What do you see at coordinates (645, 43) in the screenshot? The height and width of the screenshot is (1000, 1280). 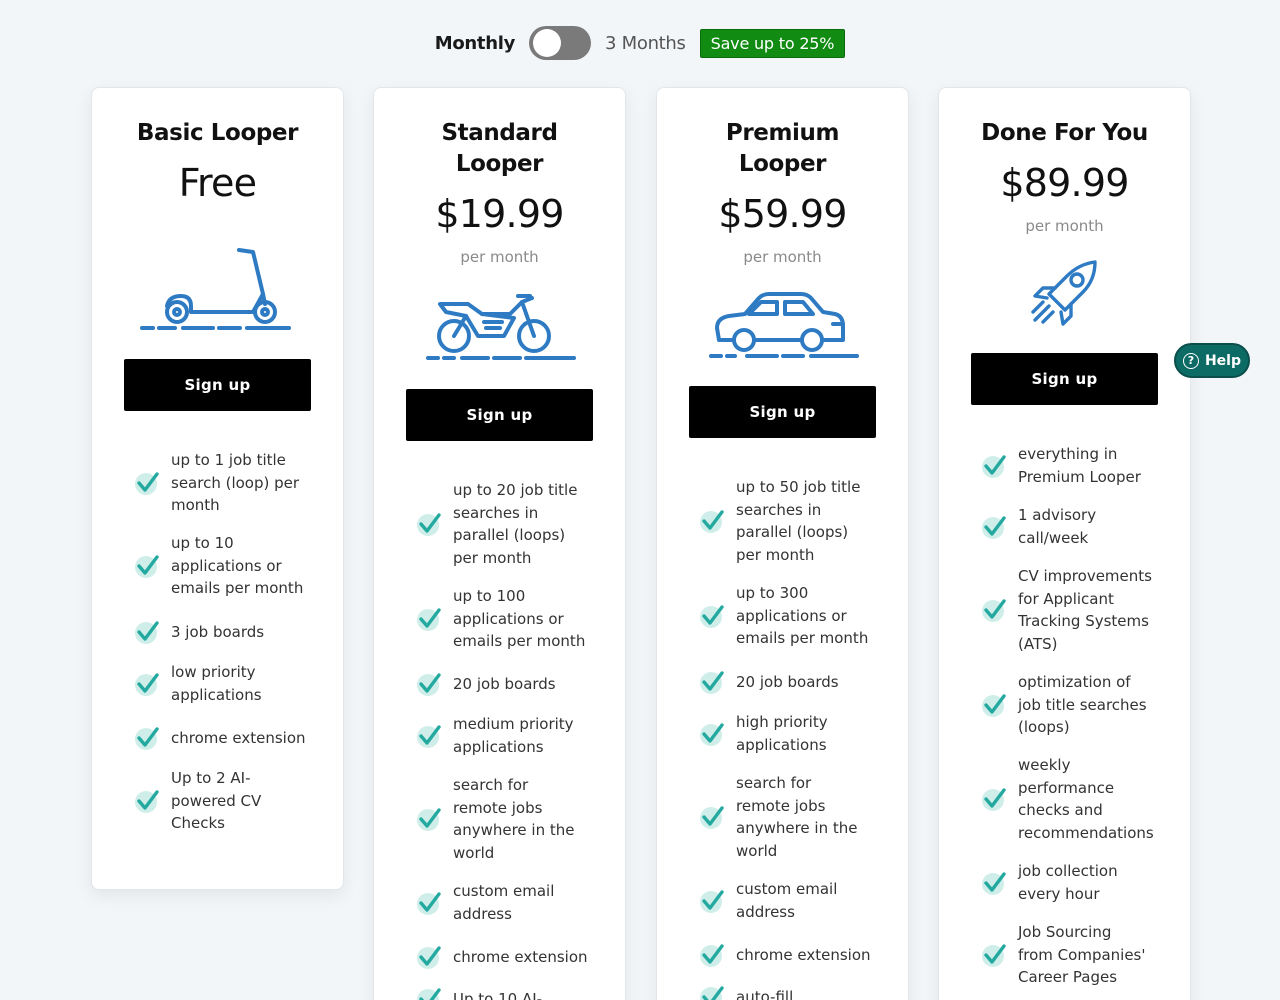 I see `three-months-label: 3 Months` at bounding box center [645, 43].